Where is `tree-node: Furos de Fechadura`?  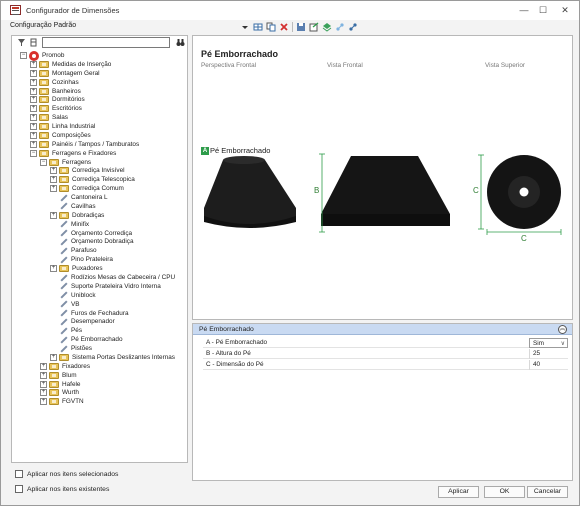
tree-node: Furos de Fechadura is located at coordinates (89, 313).